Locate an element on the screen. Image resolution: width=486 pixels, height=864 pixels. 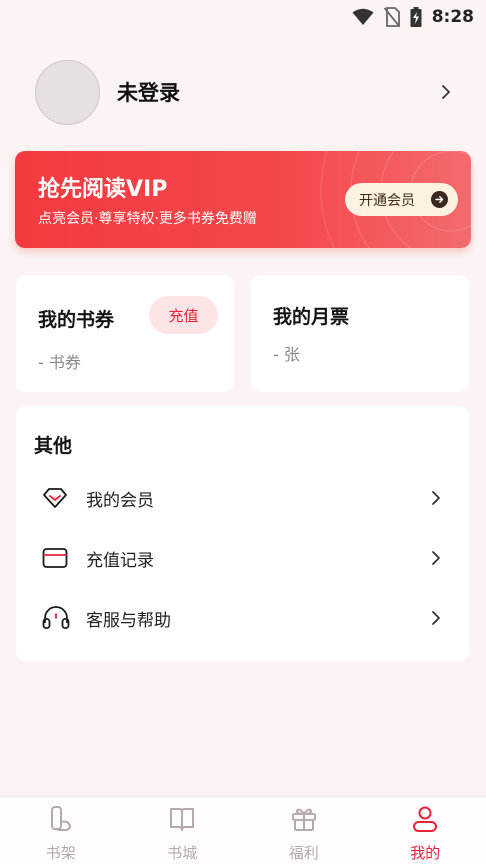
menu-item-label: 我的会员 is located at coordinates (120, 500).